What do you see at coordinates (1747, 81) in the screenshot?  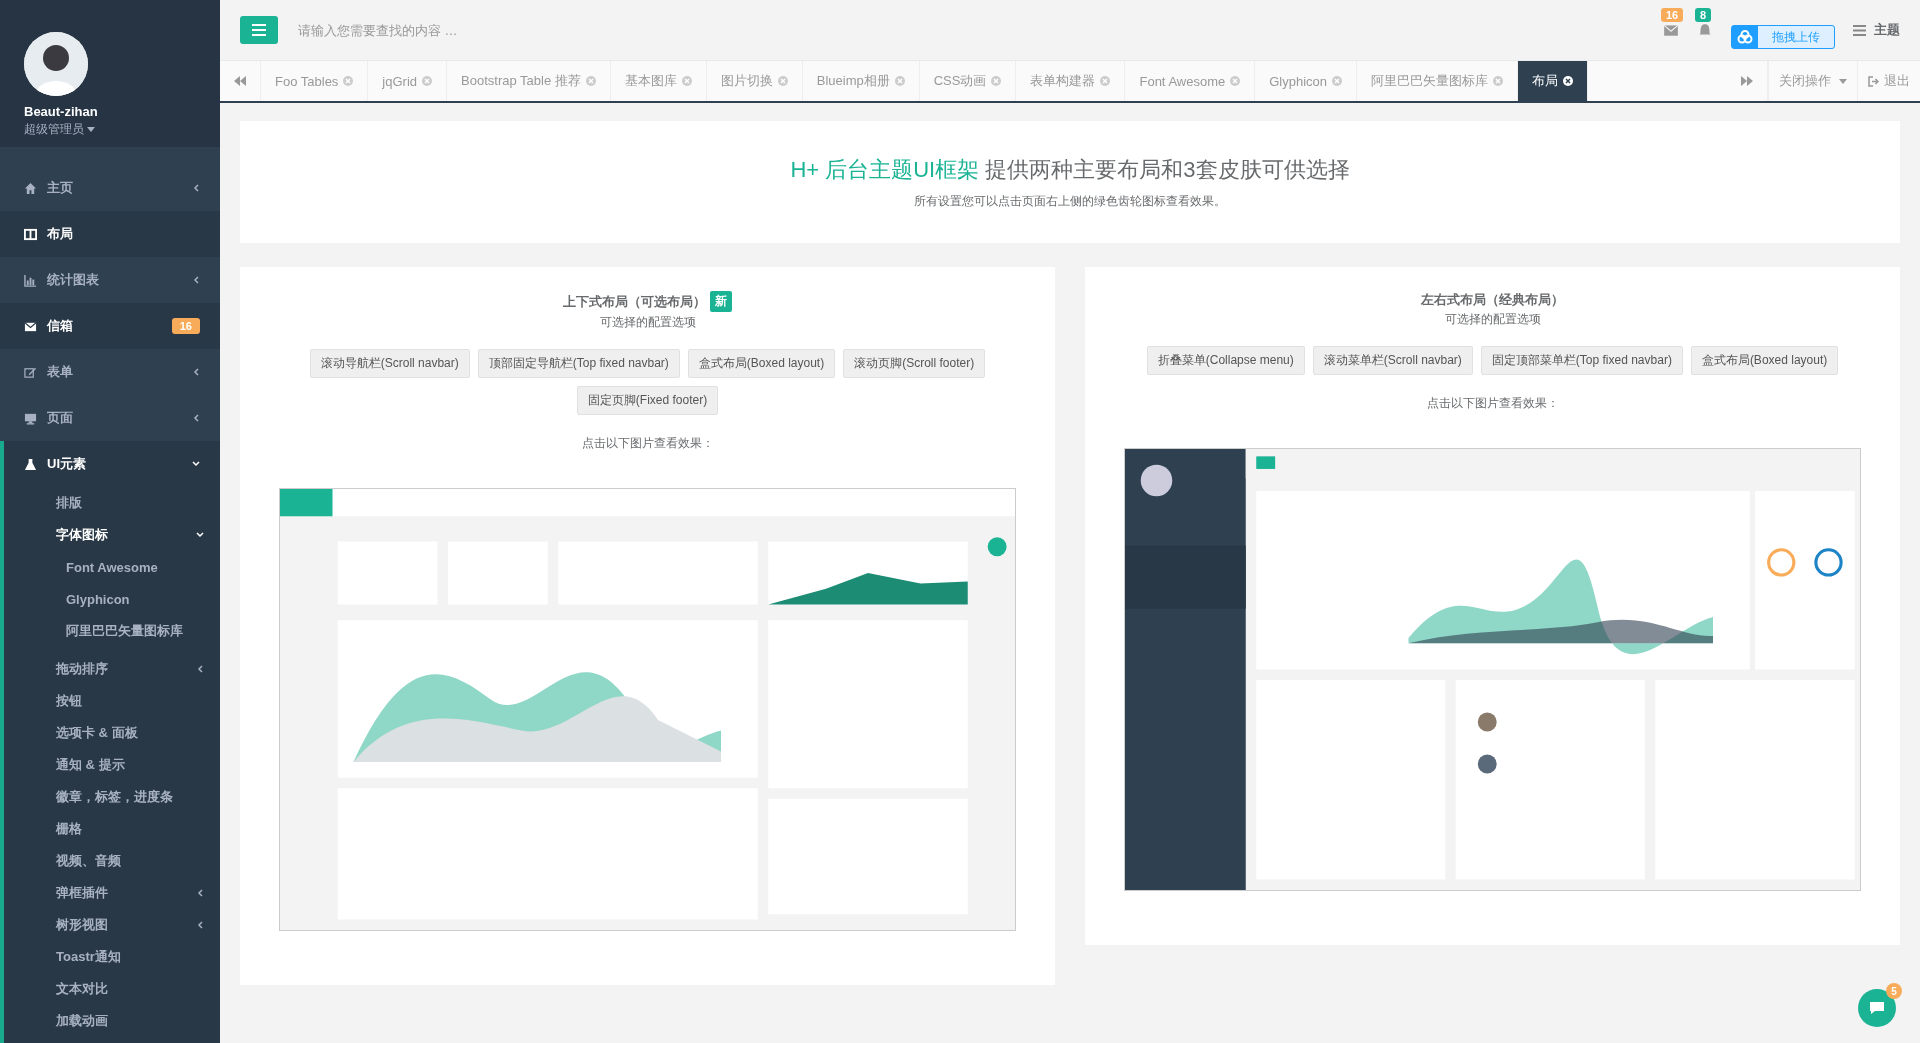 I see `double-right-icon` at bounding box center [1747, 81].